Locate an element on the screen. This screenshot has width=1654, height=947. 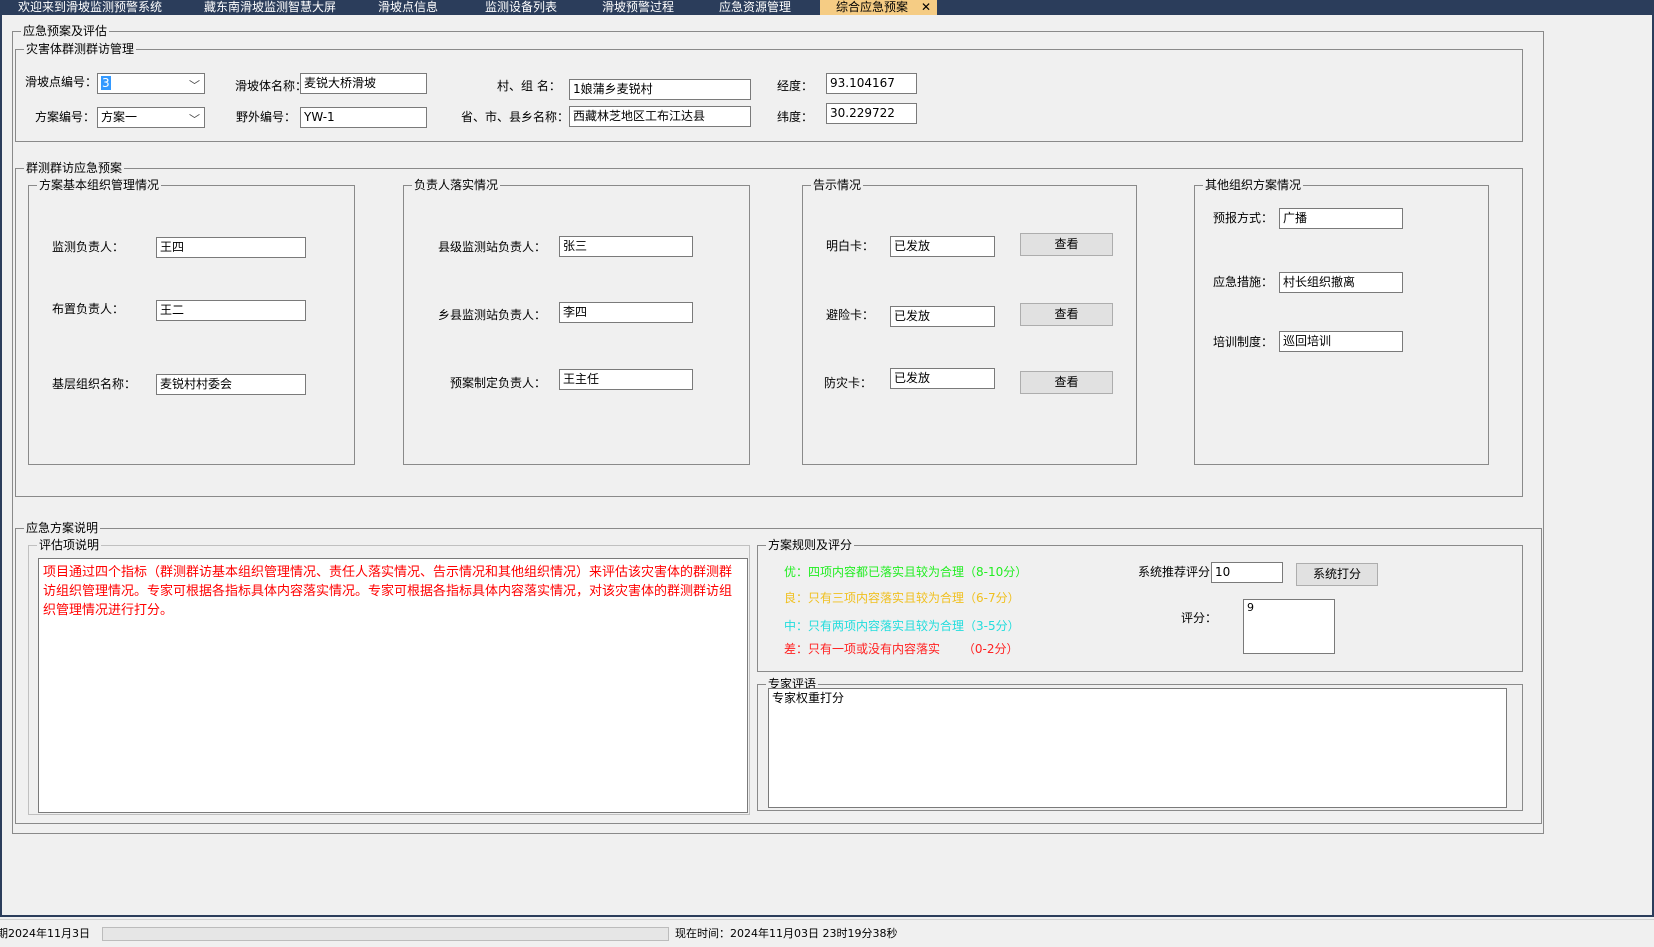
tab-emergency-plan: 综合应急预案 ✕ is located at coordinates (878, 7).